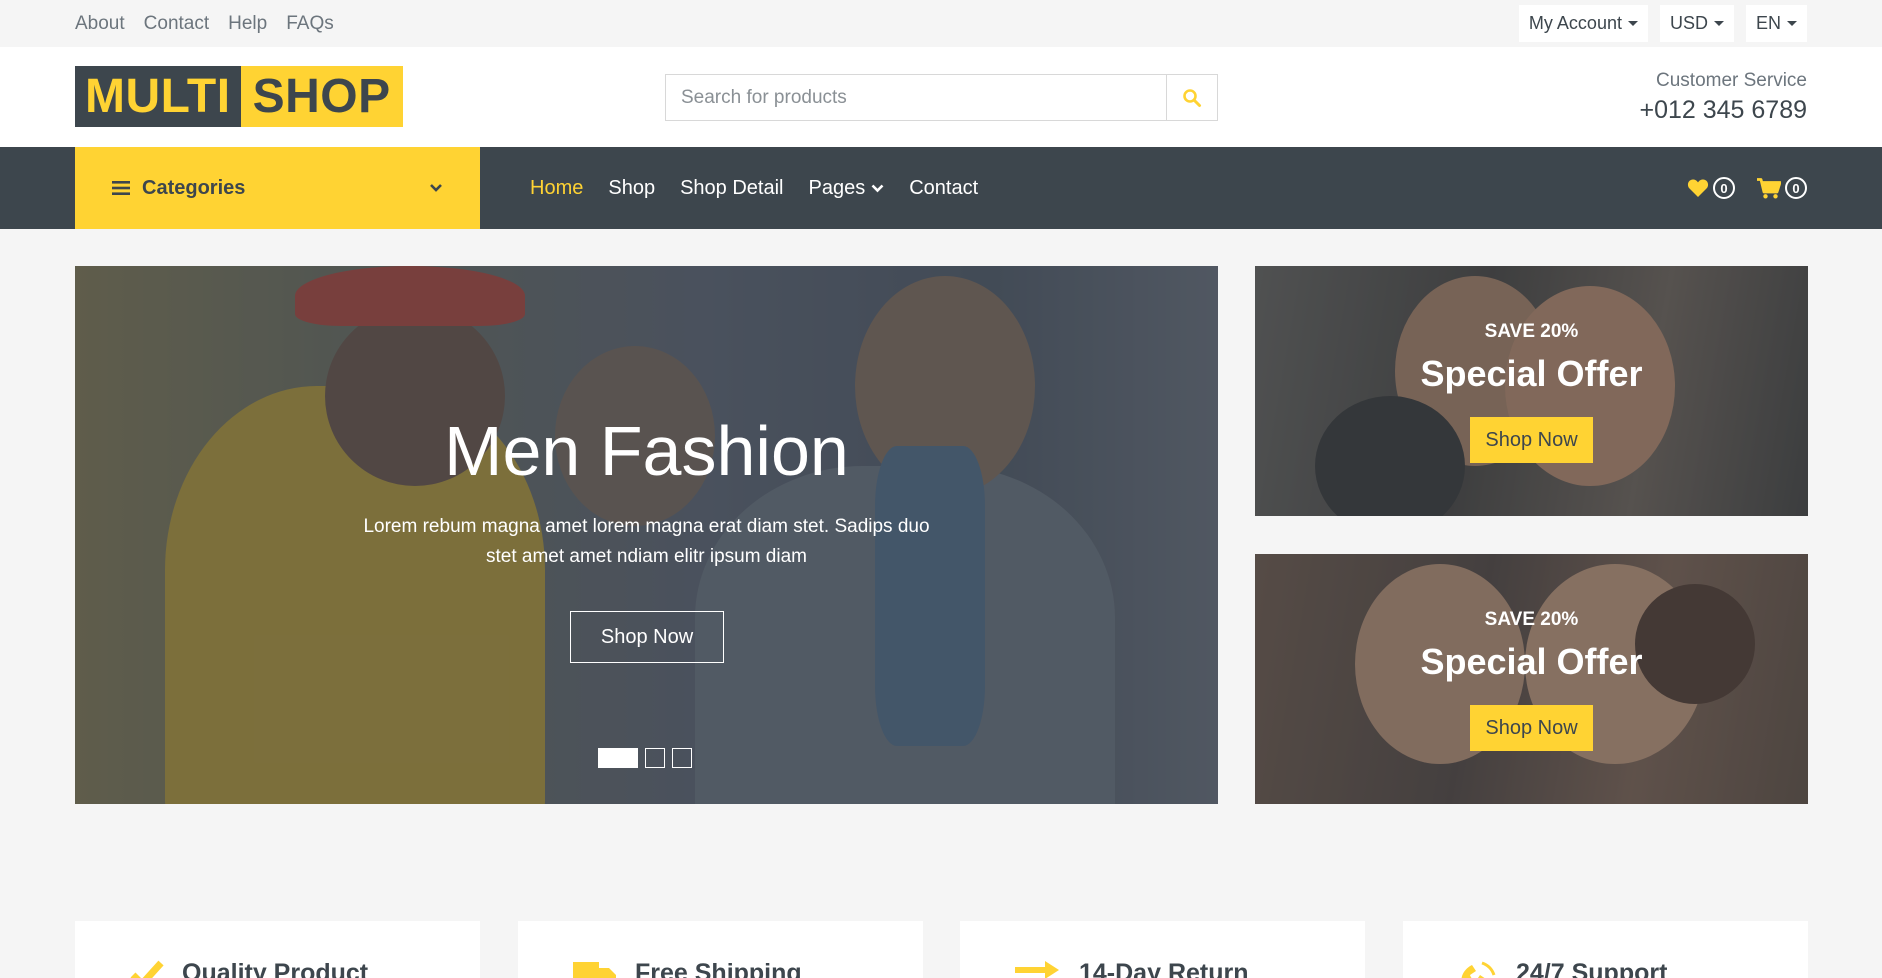 This screenshot has height=978, width=1882. Describe the element at coordinates (121, 188) in the screenshot. I see `bars-icon` at that location.